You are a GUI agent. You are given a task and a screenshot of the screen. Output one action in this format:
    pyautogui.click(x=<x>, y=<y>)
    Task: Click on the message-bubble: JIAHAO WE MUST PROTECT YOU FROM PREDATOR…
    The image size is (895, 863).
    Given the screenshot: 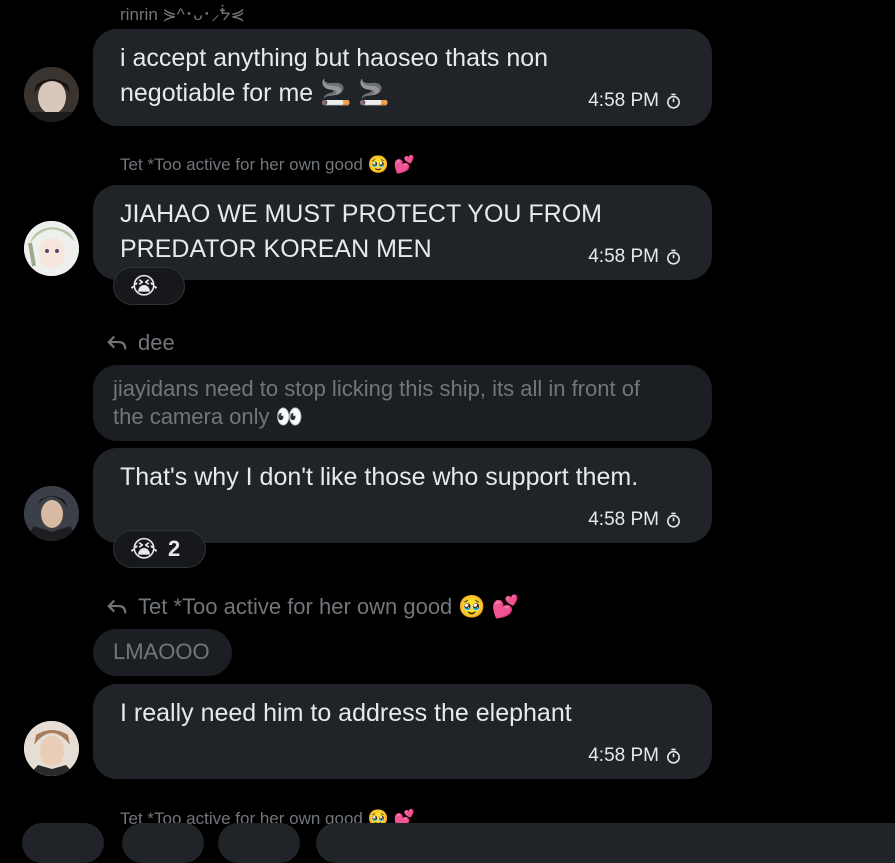 What is the action you would take?
    pyautogui.click(x=402, y=232)
    